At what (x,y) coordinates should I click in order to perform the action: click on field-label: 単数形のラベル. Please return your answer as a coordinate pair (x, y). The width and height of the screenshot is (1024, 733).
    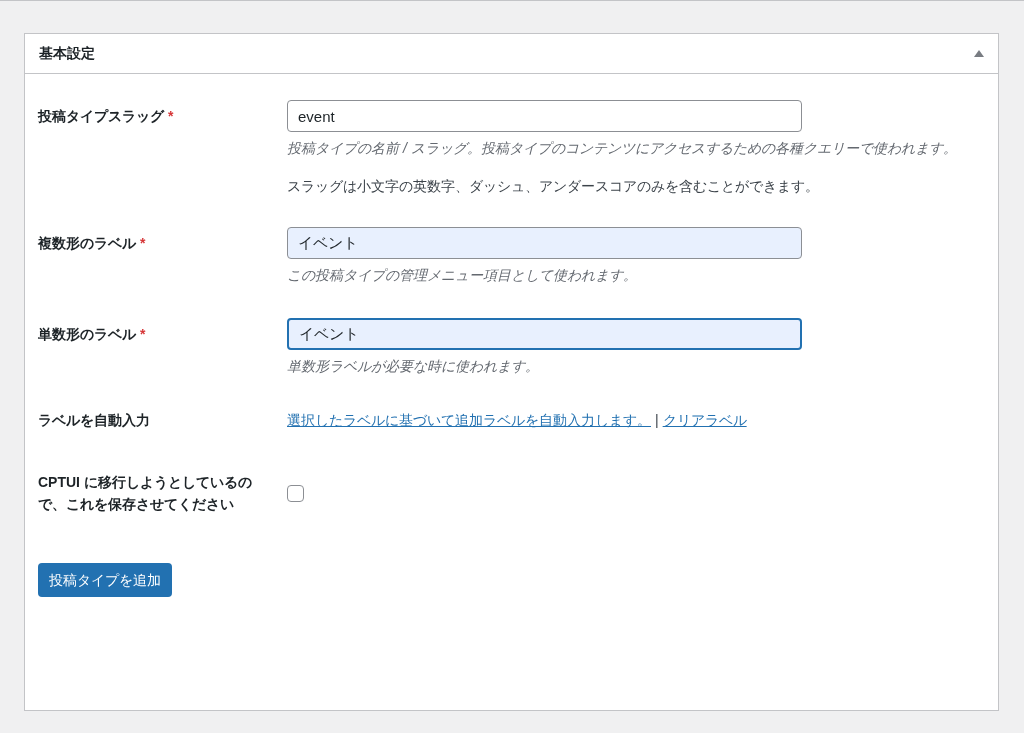
    Looking at the image, I should click on (87, 334).